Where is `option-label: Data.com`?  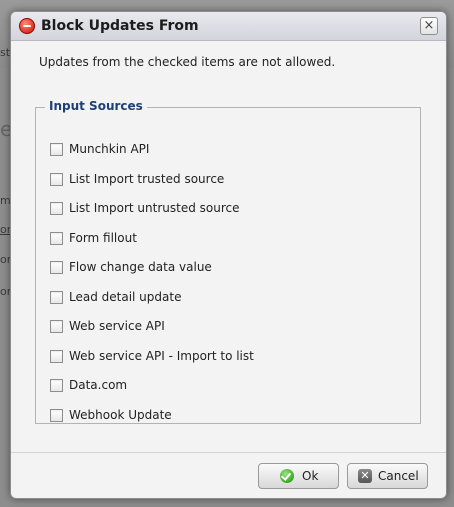
option-label: Data.com is located at coordinates (98, 385).